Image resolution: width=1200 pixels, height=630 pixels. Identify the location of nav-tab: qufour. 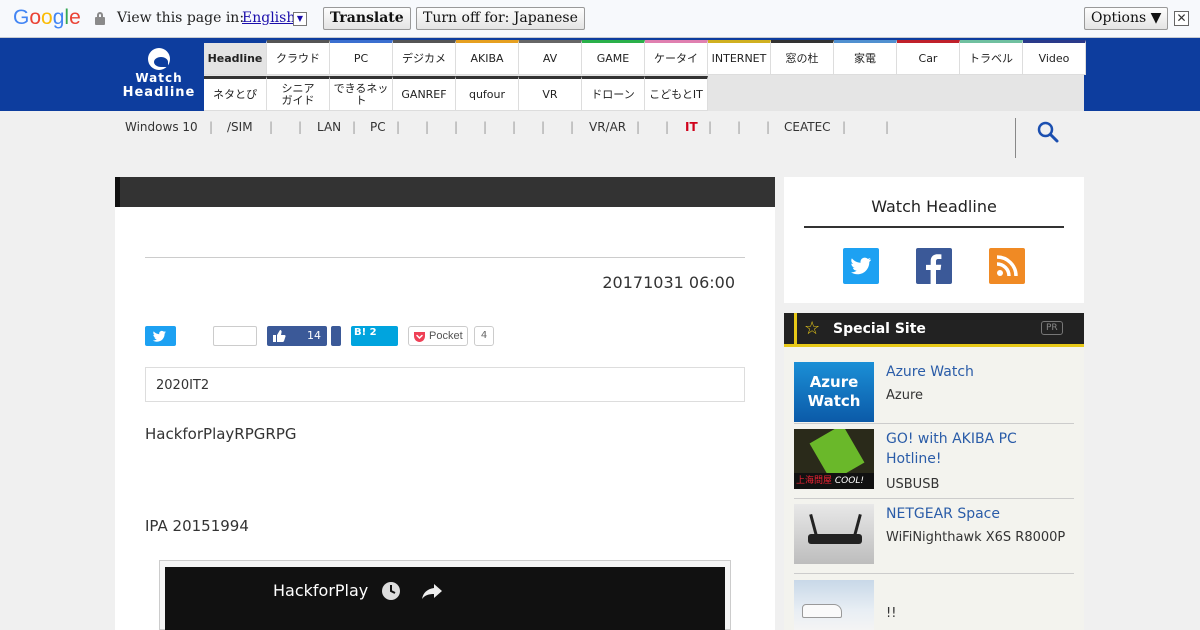
(487, 93).